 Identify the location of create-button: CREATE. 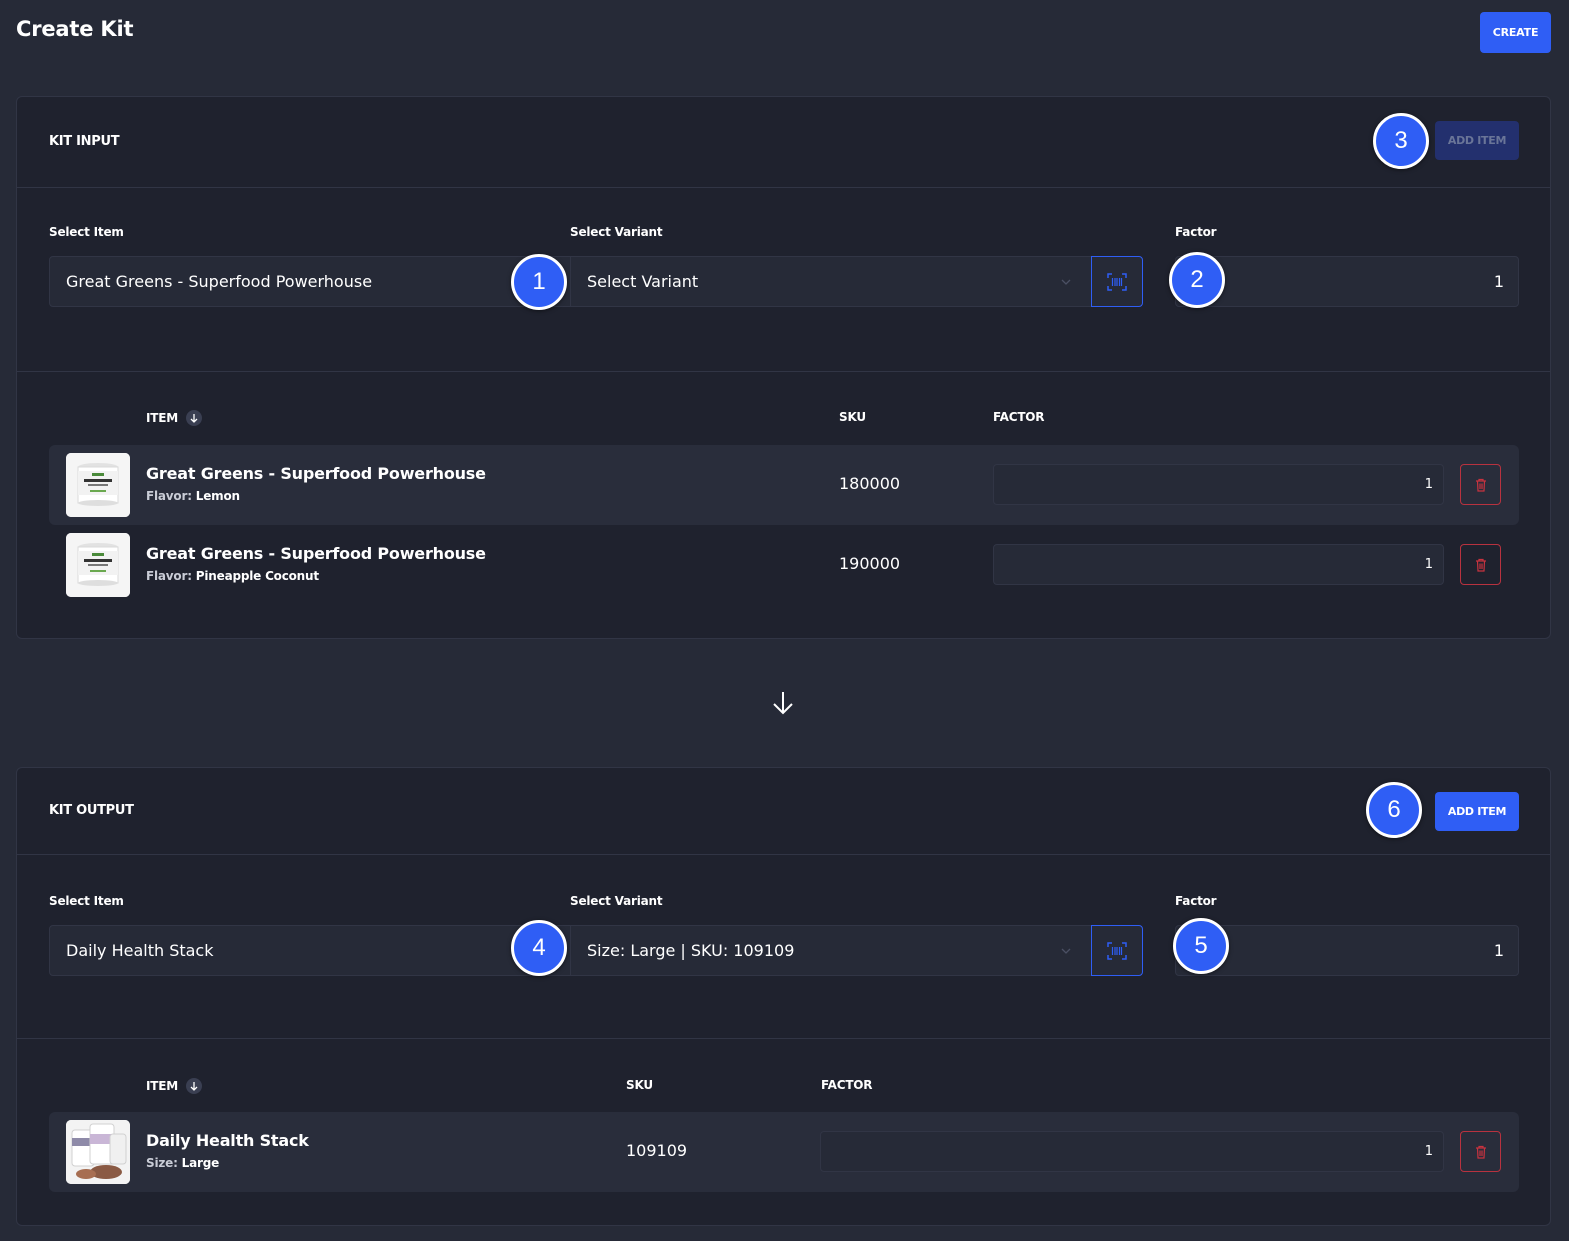
(1515, 32).